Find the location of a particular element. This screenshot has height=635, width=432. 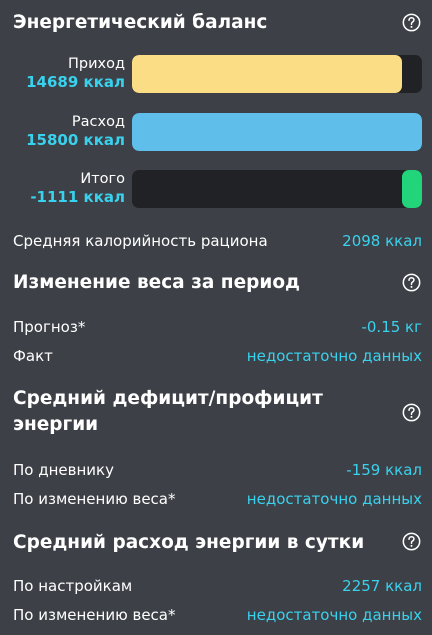

avg-expense-title: Средний расход энергии в сутки is located at coordinates (189, 542).